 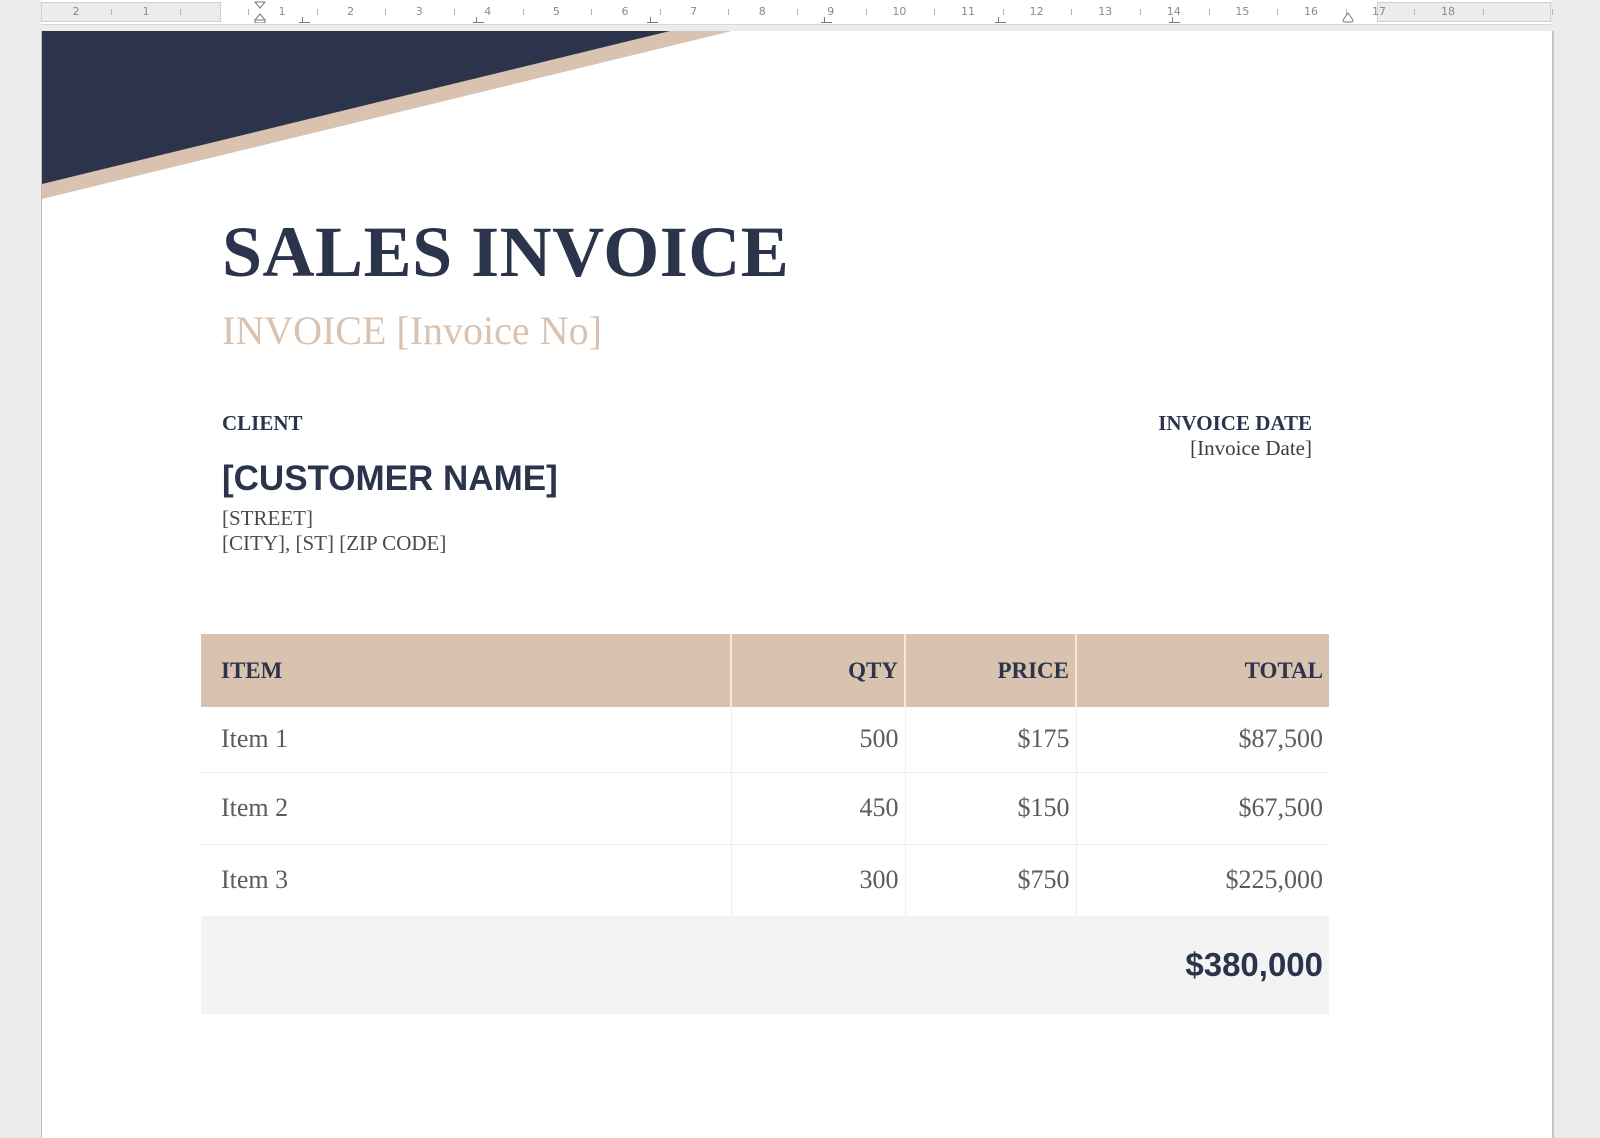 What do you see at coordinates (818, 740) in the screenshot?
I see `cell-qty: 500` at bounding box center [818, 740].